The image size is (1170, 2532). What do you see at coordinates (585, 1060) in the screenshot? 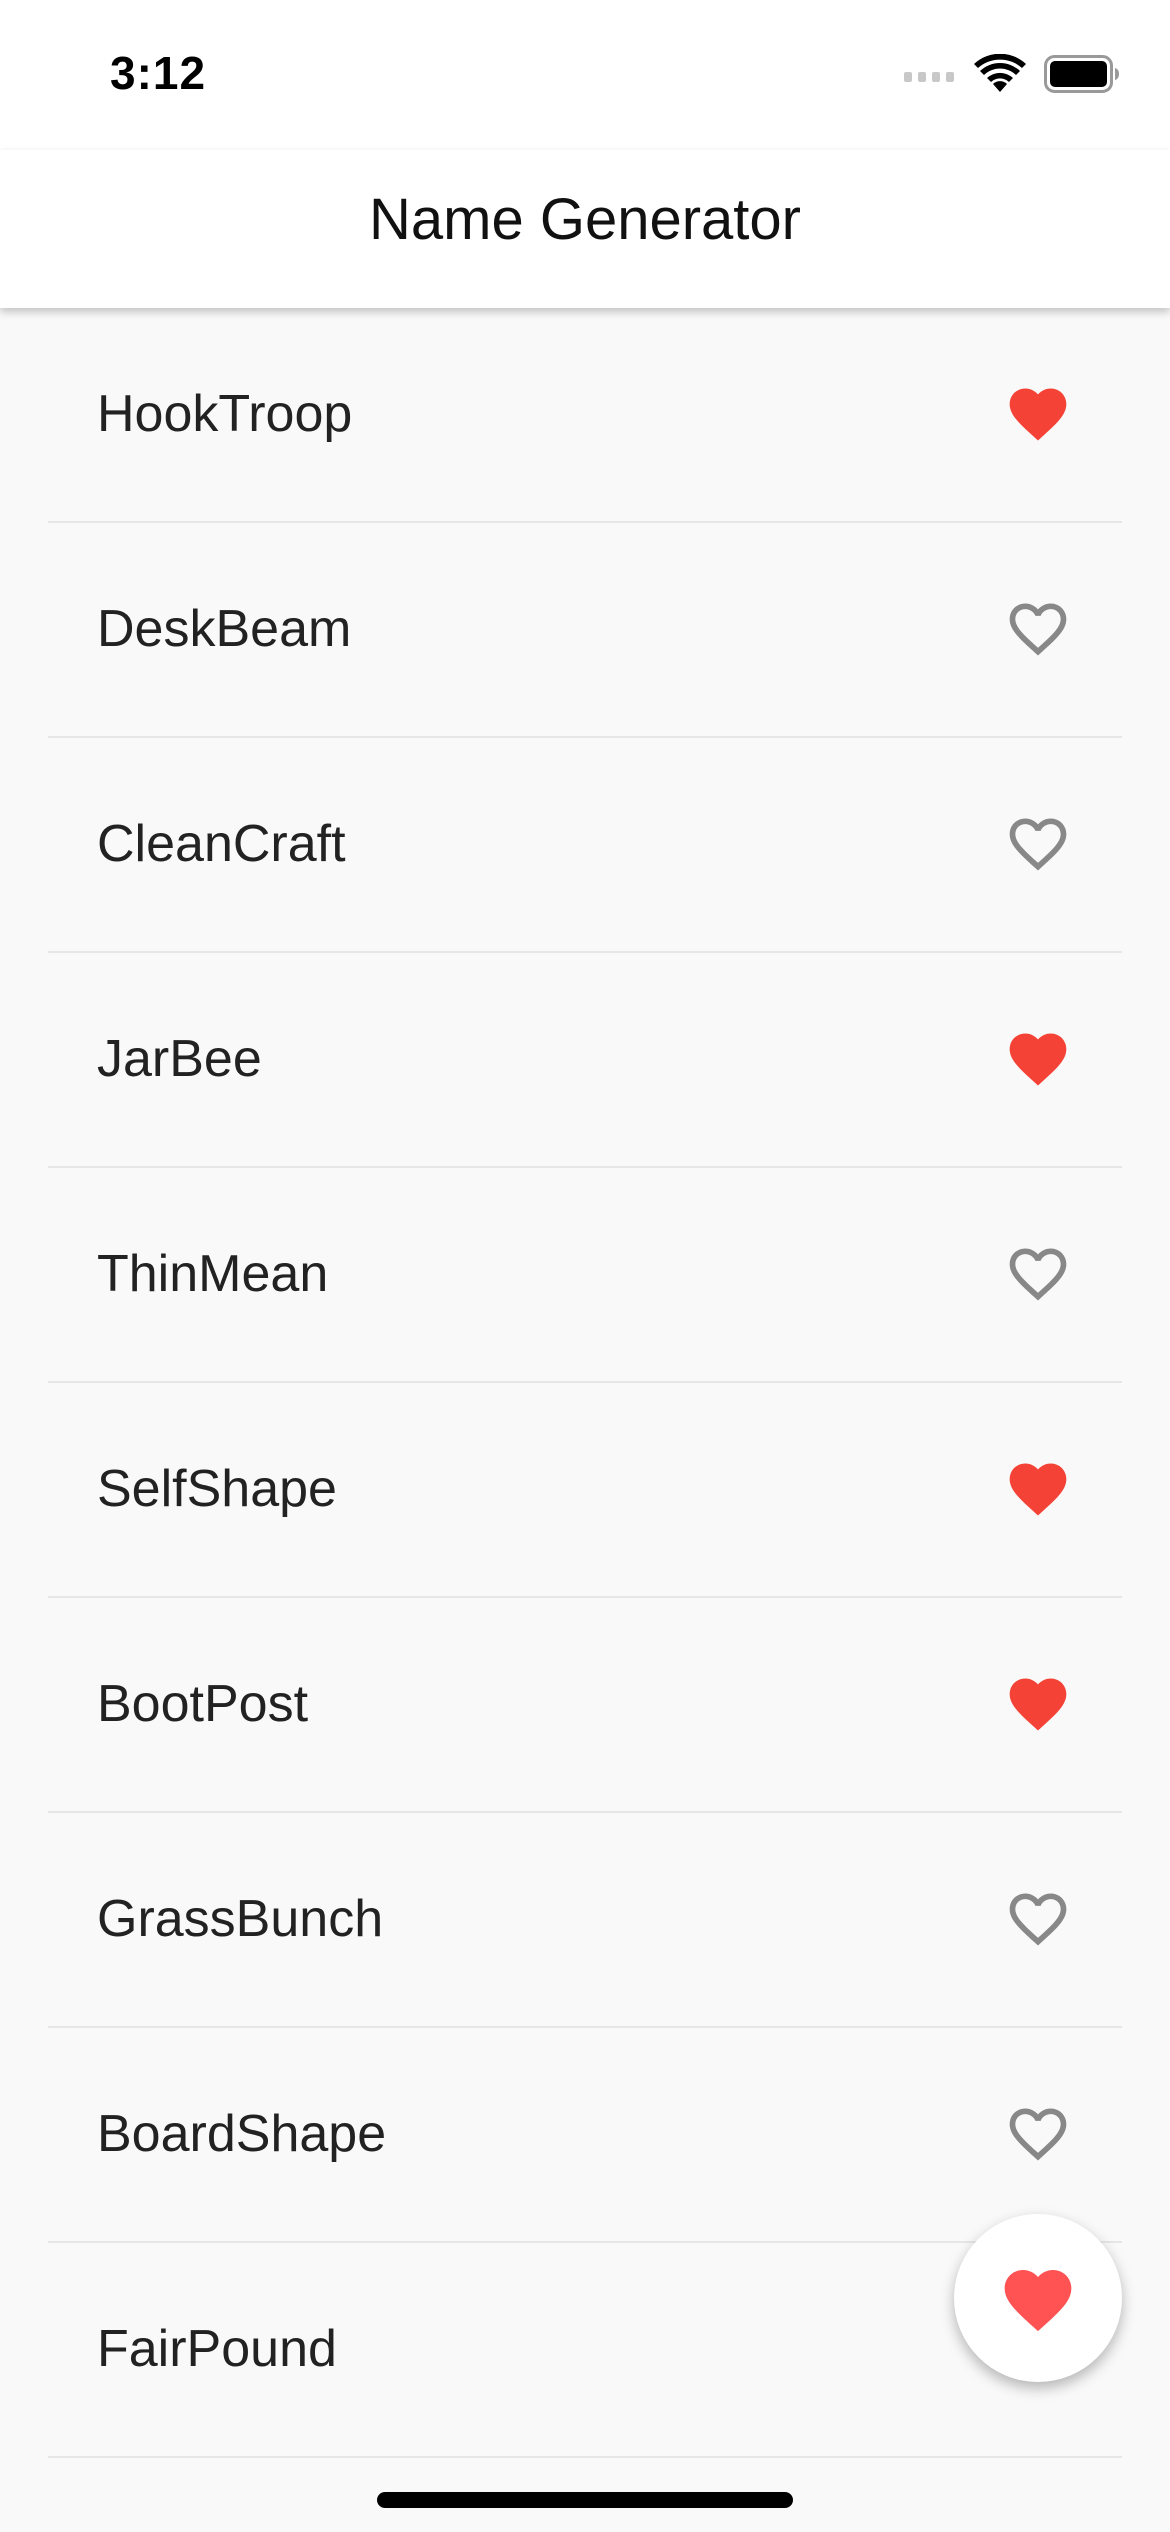
I see `list-item: JarBee` at bounding box center [585, 1060].